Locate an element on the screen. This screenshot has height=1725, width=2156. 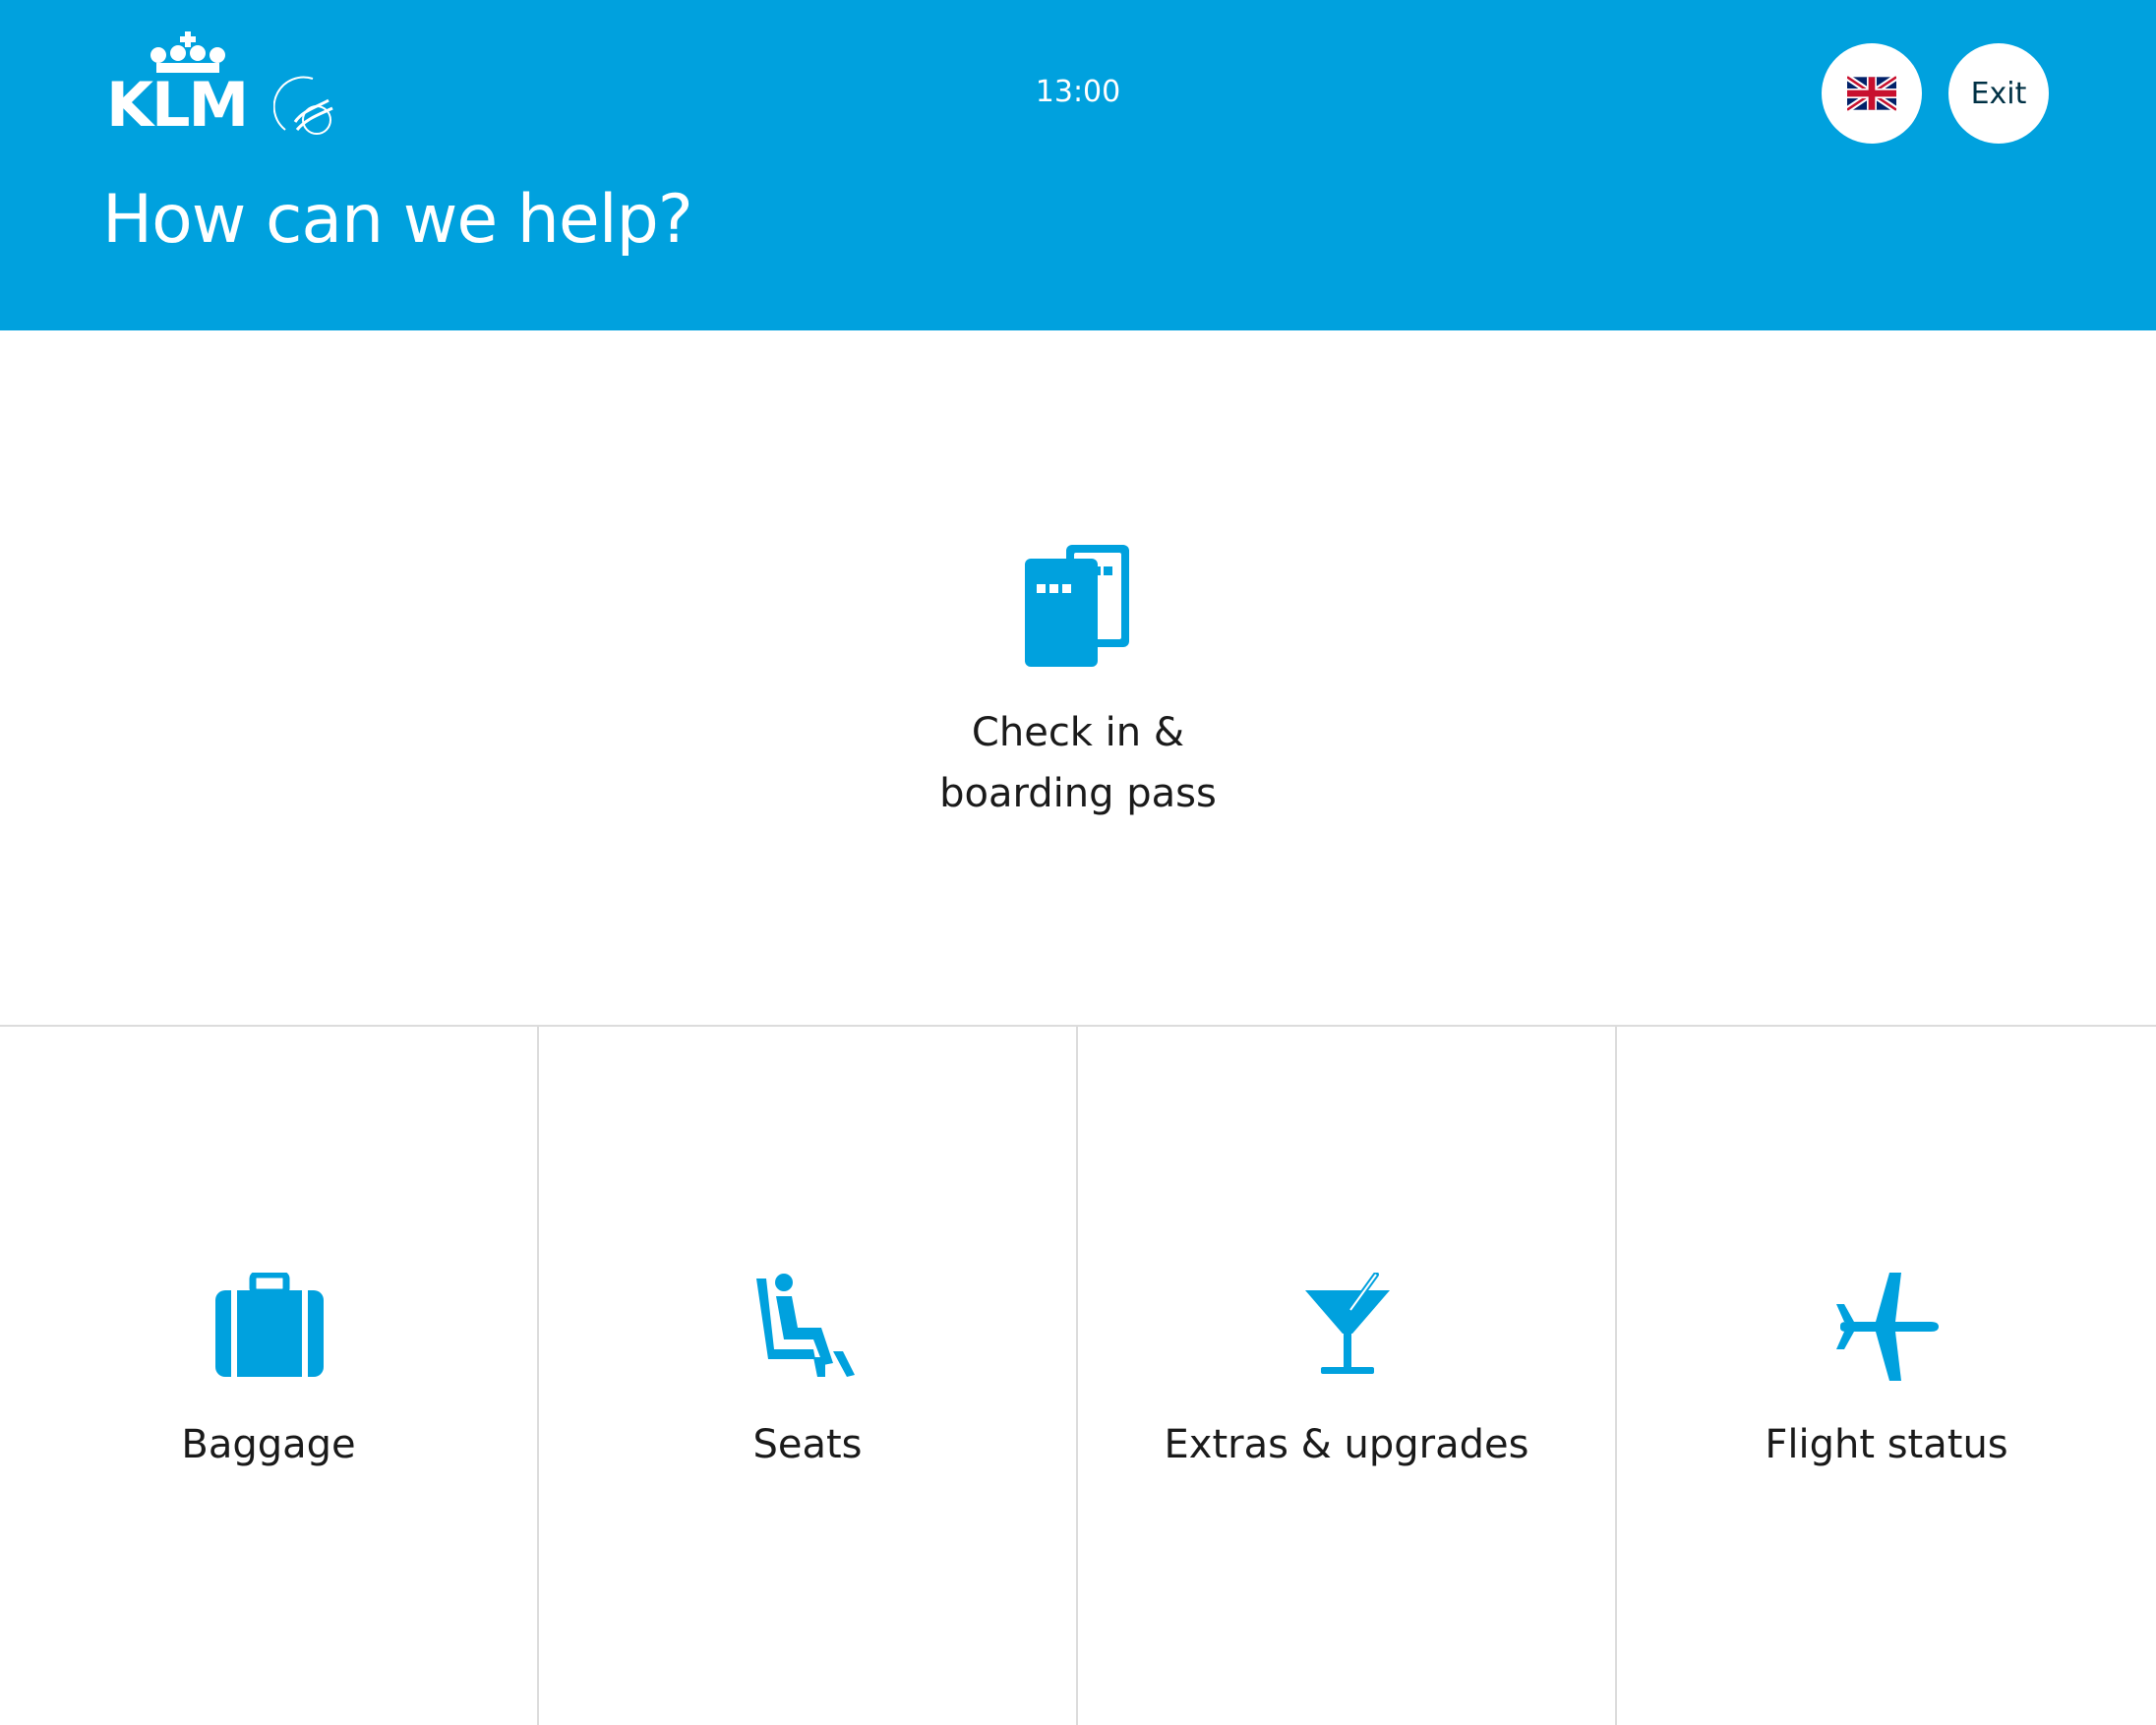
suitcase-icon is located at coordinates (269, 1327).